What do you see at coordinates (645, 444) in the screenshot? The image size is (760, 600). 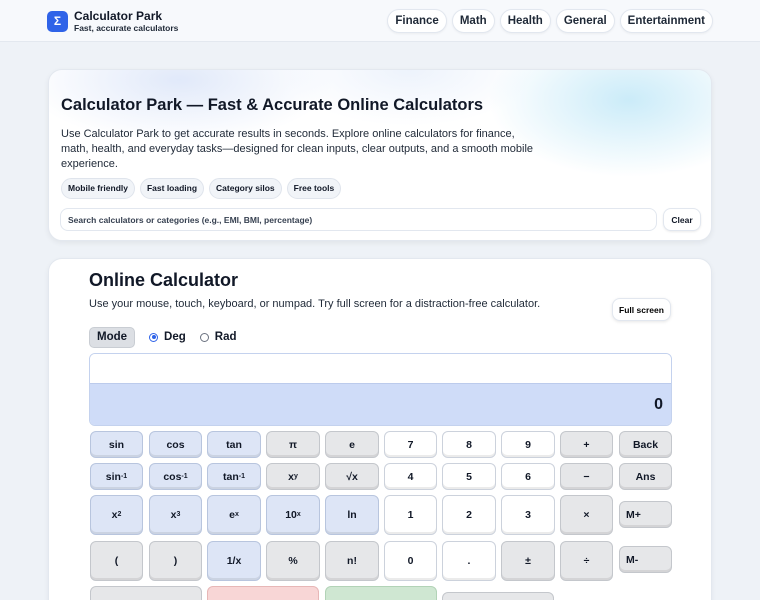 I see `key-back: Back` at bounding box center [645, 444].